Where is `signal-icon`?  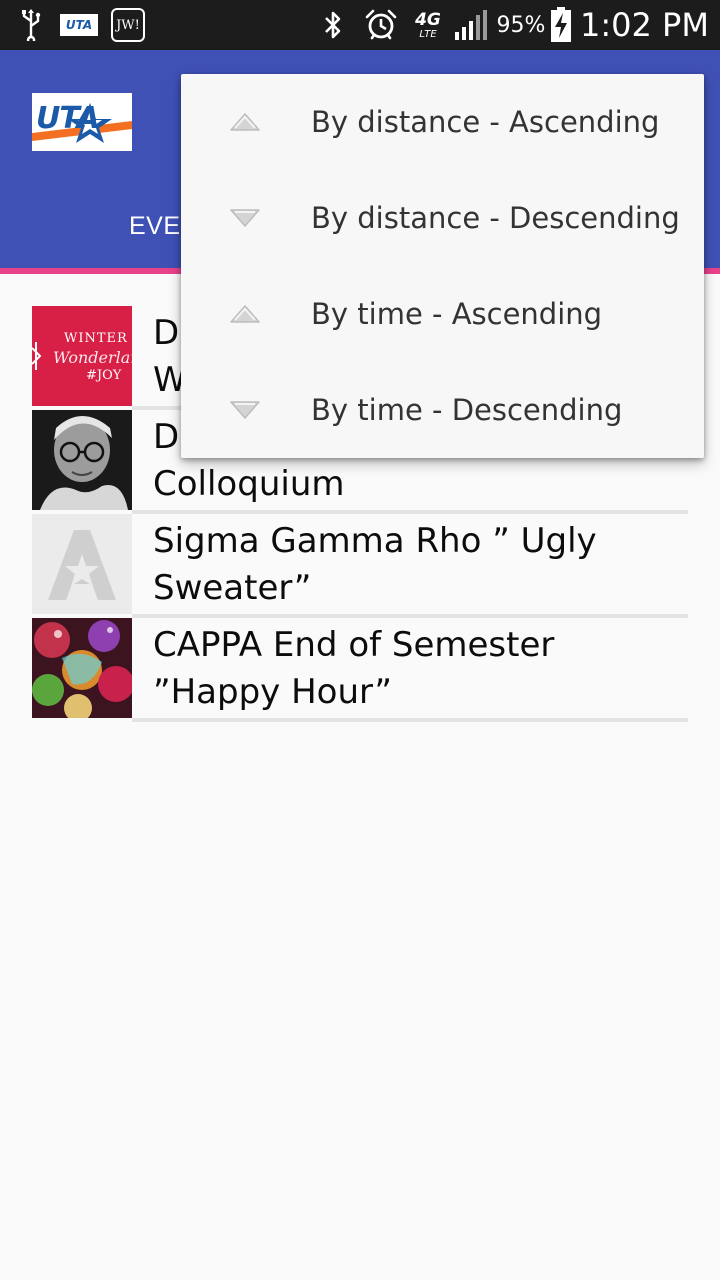
signal-icon is located at coordinates (470, 25).